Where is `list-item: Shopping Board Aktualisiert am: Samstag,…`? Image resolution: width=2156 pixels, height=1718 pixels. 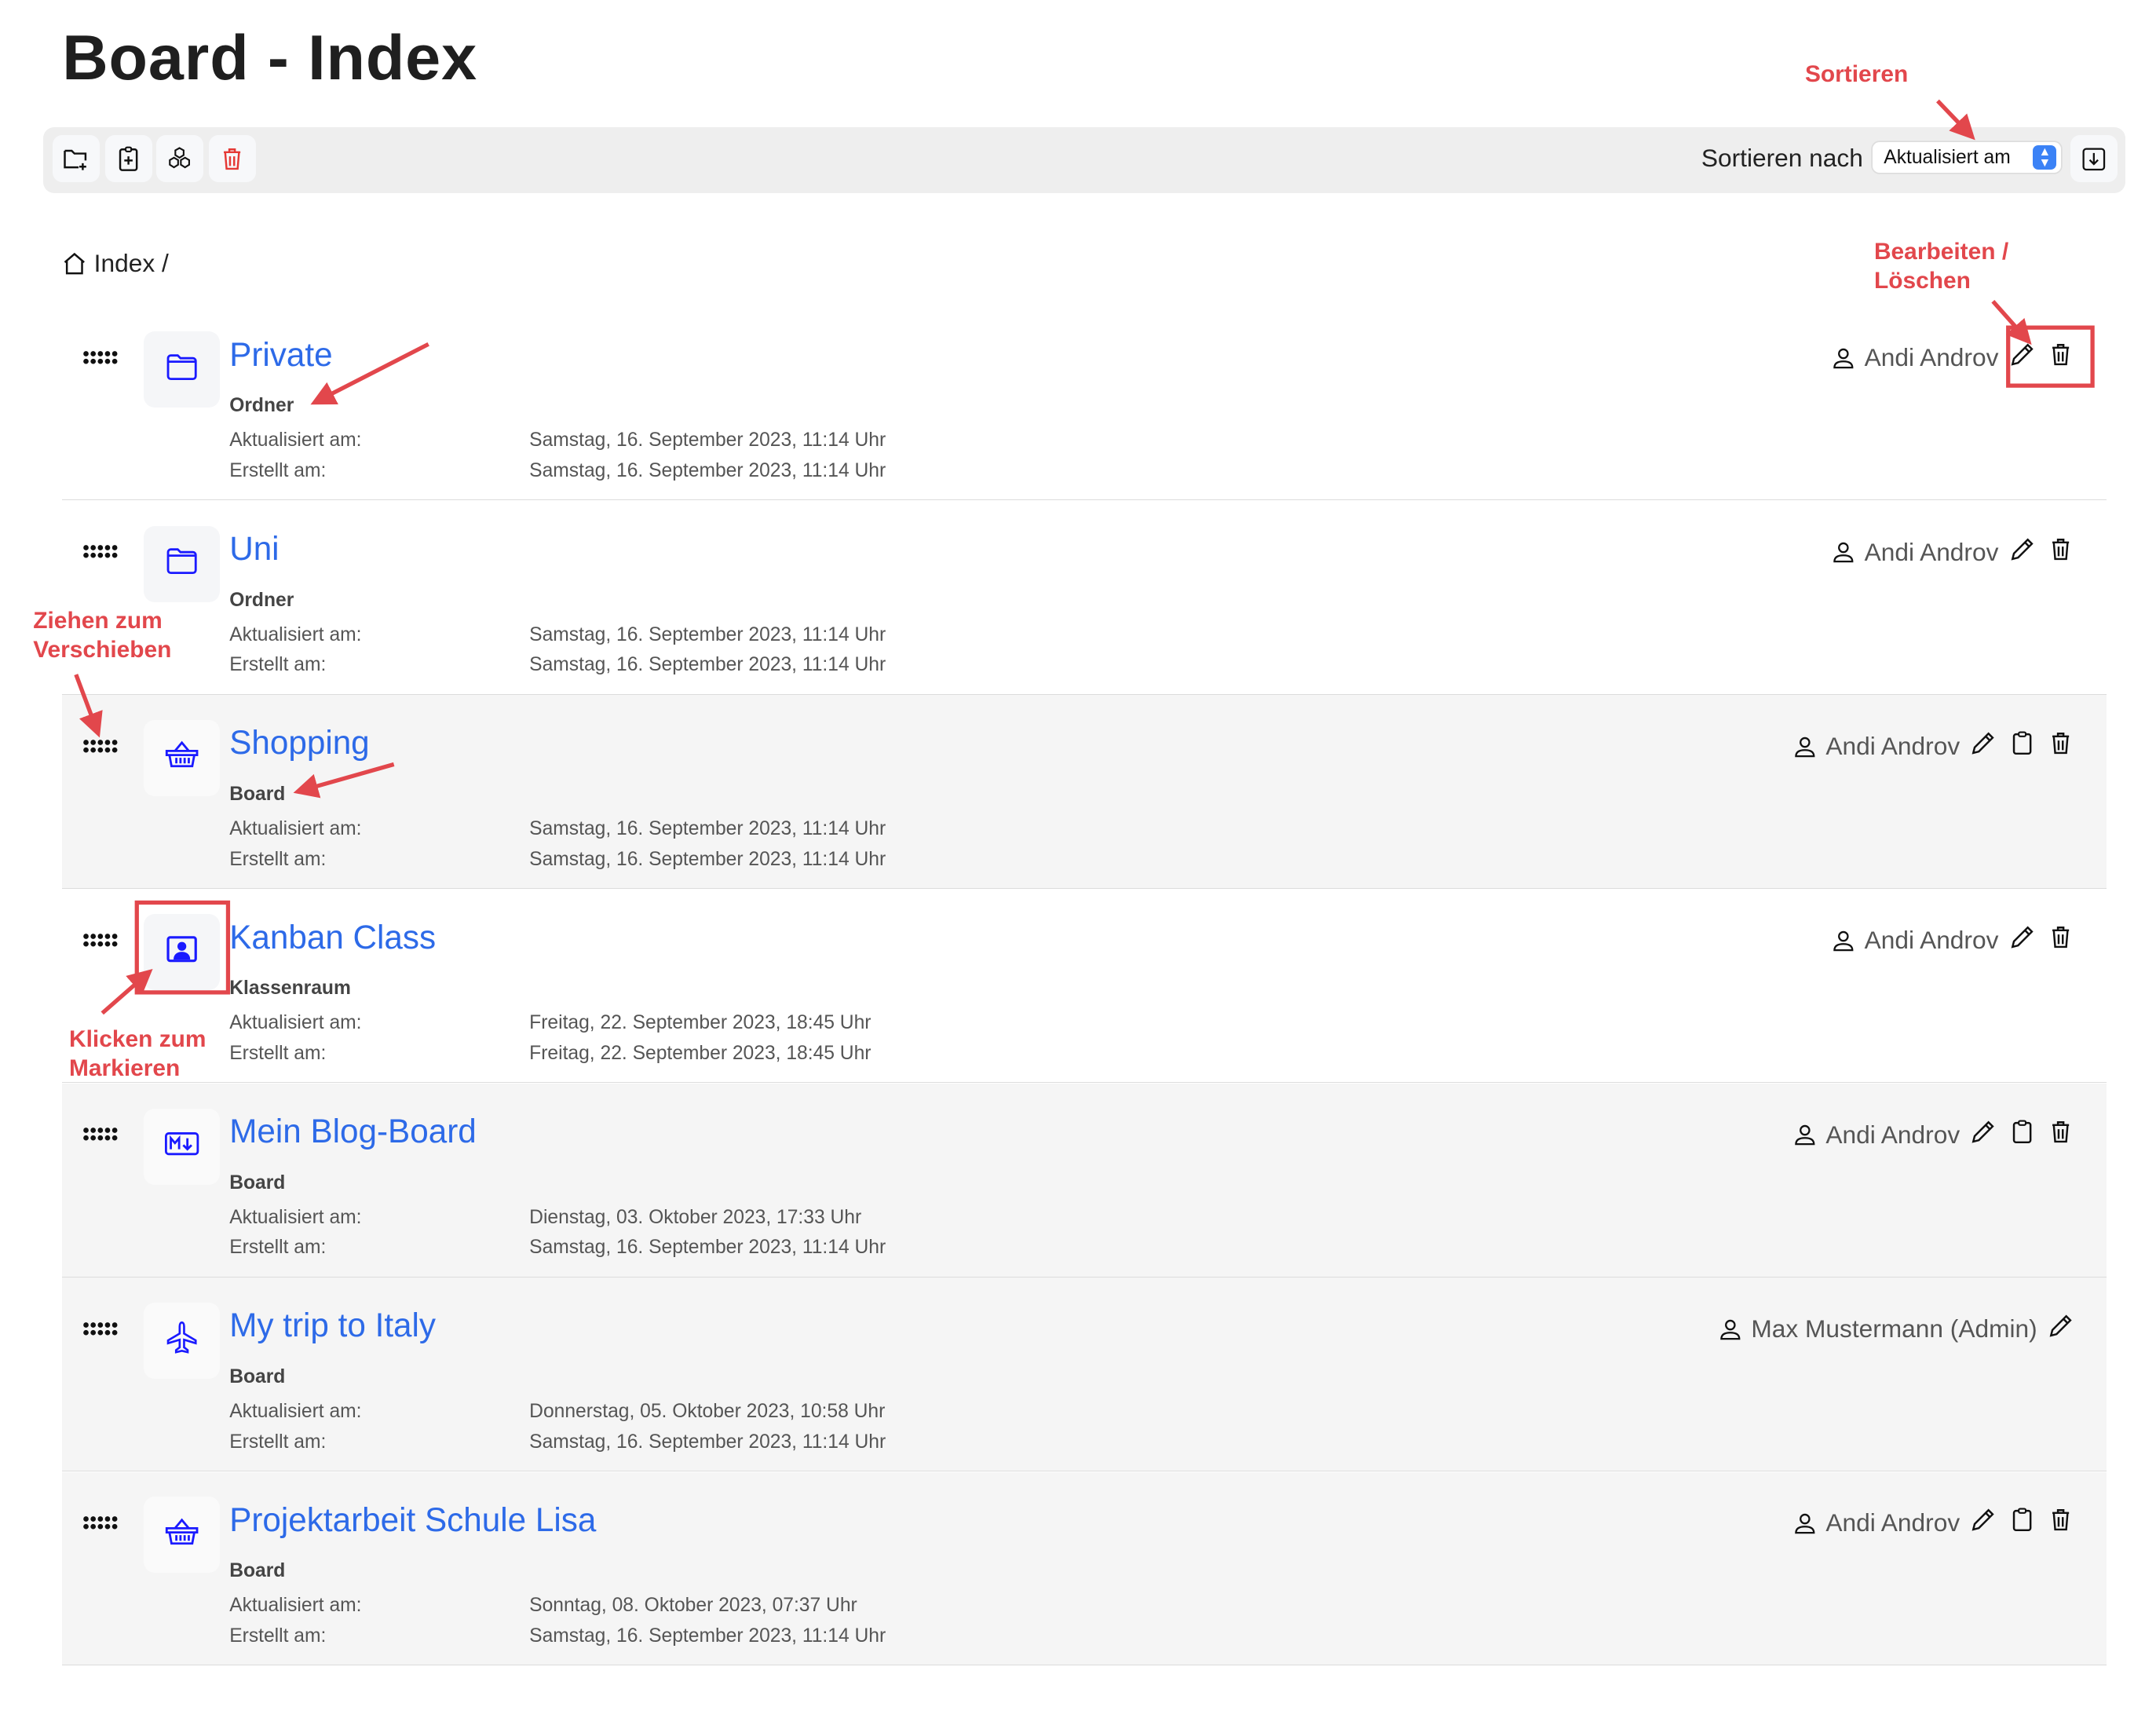
list-item: Shopping Board Aktualisiert am: Samstag,… is located at coordinates (1084, 792).